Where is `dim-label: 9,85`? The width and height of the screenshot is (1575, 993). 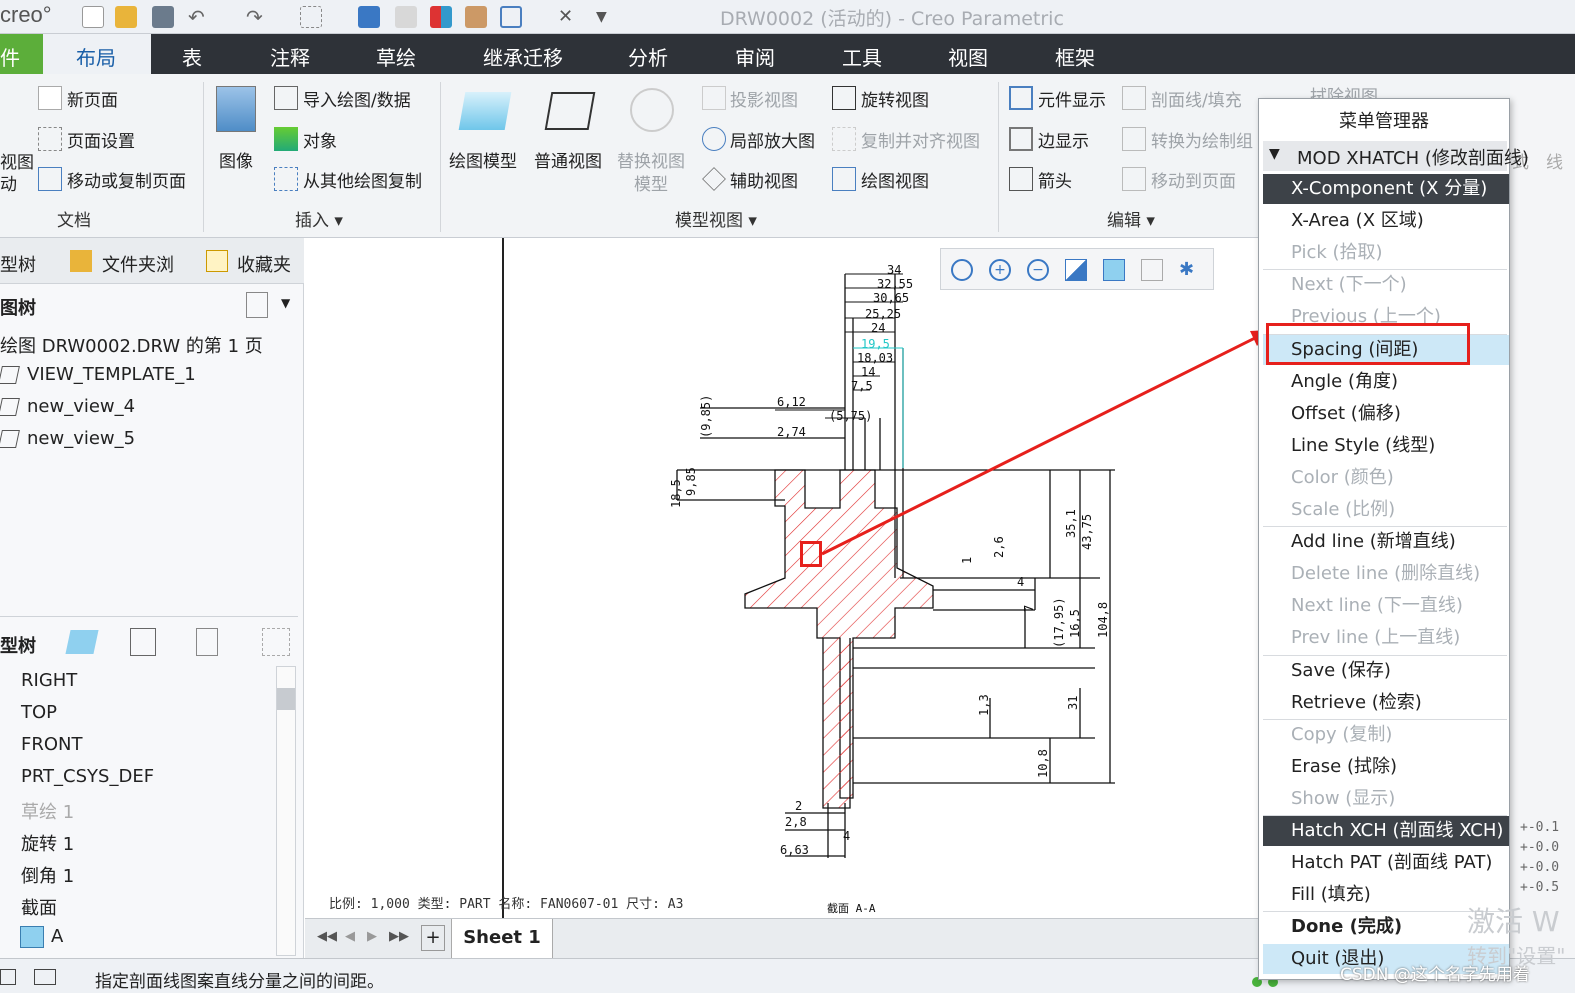
dim-label: 9,85 is located at coordinates (691, 481).